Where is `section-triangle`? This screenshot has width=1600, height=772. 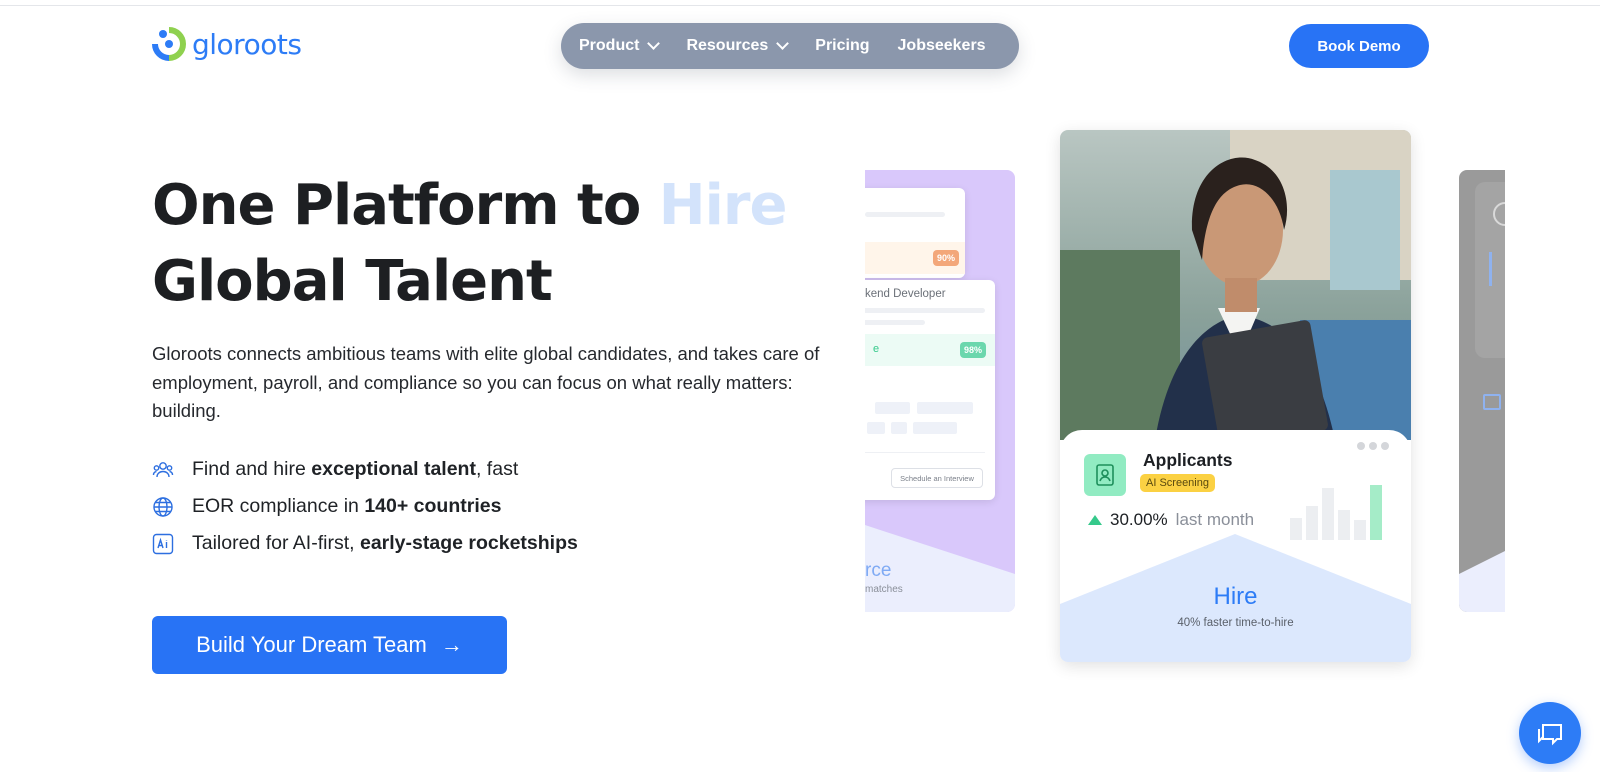 section-triangle is located at coordinates (1482, 581).